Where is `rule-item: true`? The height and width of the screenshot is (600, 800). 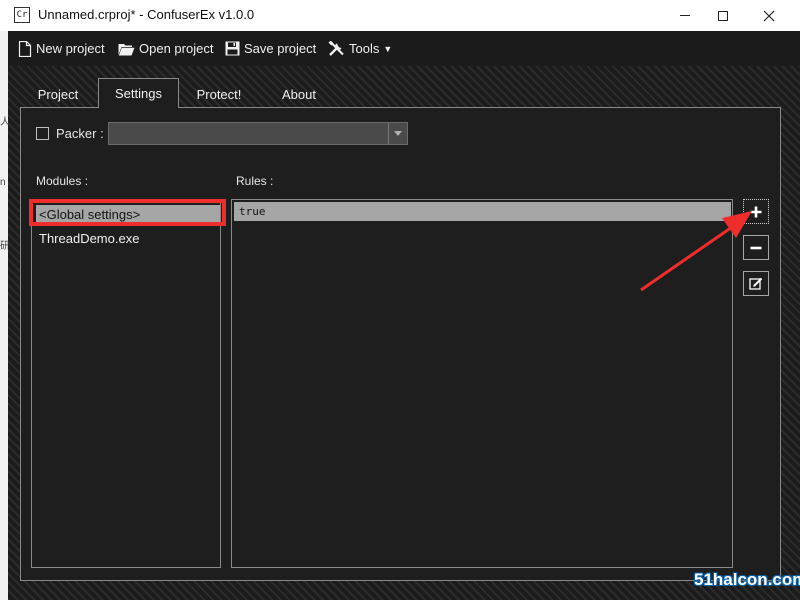
rule-item: true is located at coordinates (482, 211).